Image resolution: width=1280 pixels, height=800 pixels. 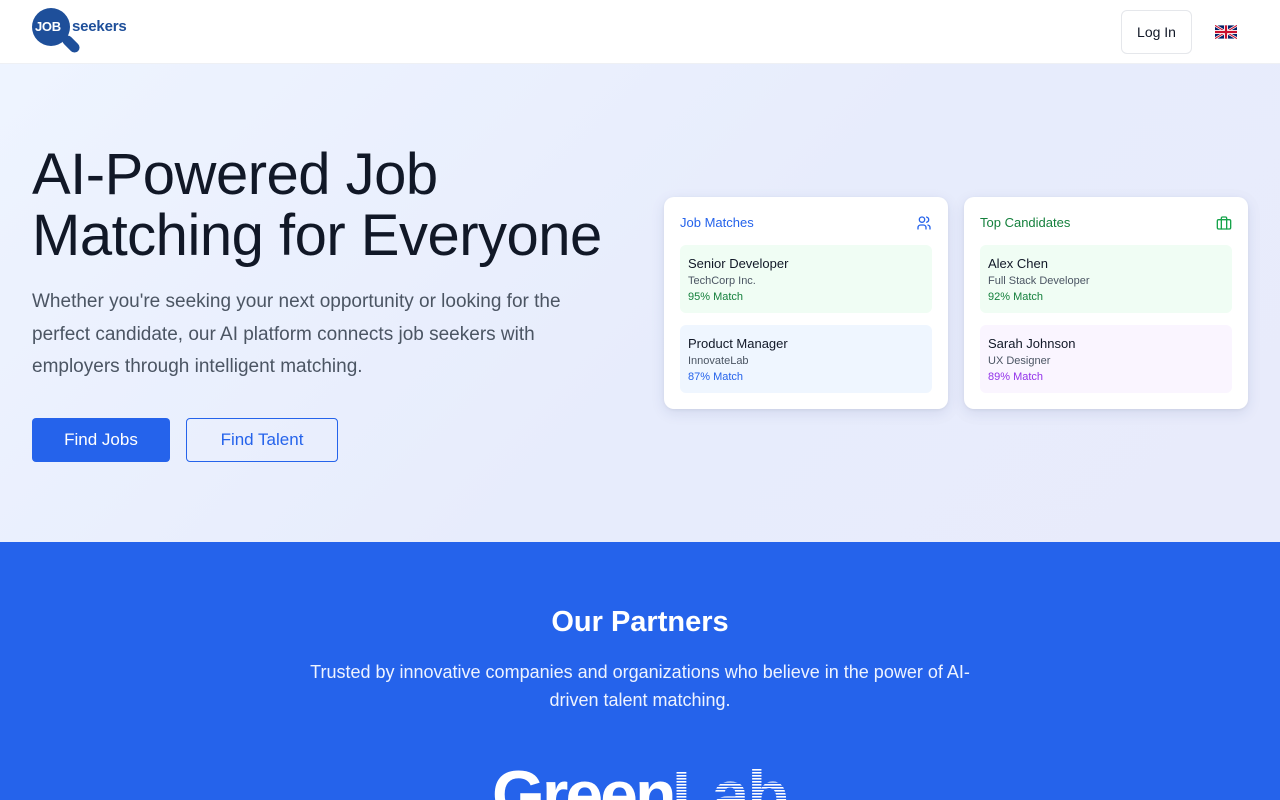 I want to click on greenlab-logo-lab: Lab, so click(x=729, y=778).